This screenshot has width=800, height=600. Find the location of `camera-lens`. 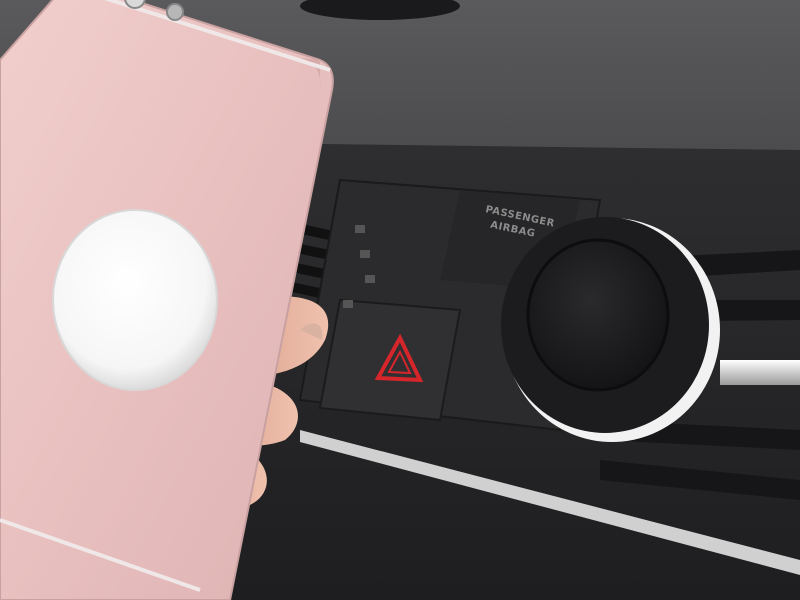

camera-lens is located at coordinates (175, 12).